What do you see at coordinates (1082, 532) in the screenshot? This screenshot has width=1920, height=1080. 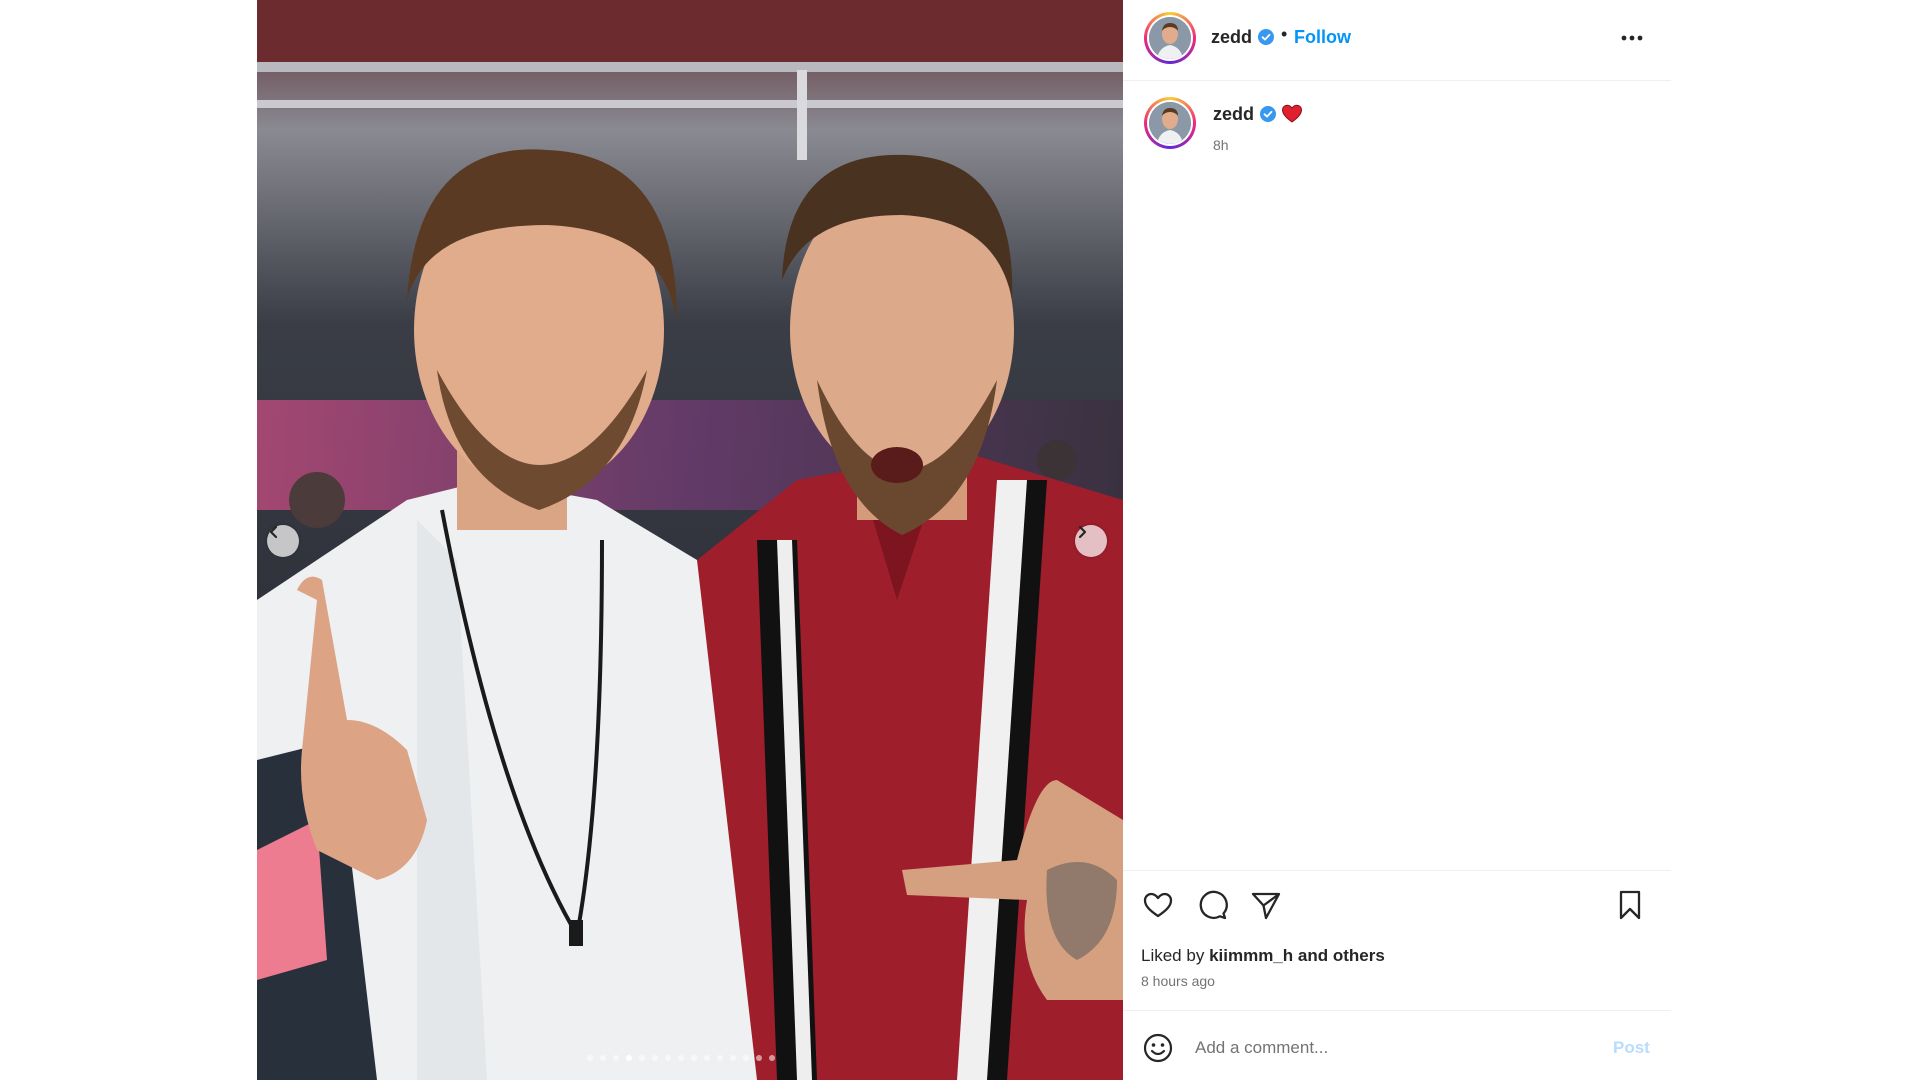 I see `chevron-right-icon` at bounding box center [1082, 532].